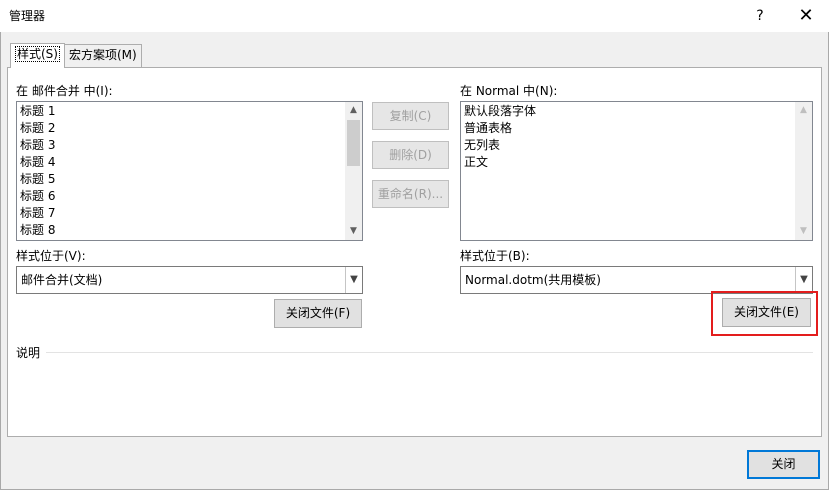 Image resolution: width=829 pixels, height=490 pixels. Describe the element at coordinates (181, 145) in the screenshot. I see `list-item: 标题 3` at that location.